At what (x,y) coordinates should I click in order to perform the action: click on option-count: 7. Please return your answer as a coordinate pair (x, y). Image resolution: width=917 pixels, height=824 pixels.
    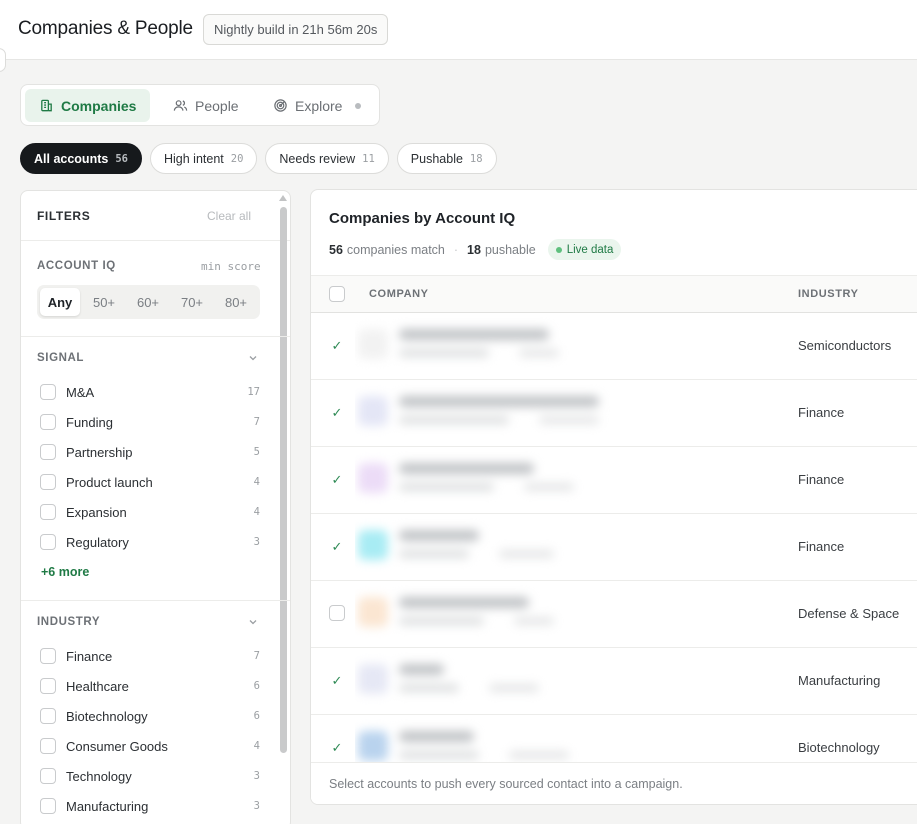
    Looking at the image, I should click on (256, 656).